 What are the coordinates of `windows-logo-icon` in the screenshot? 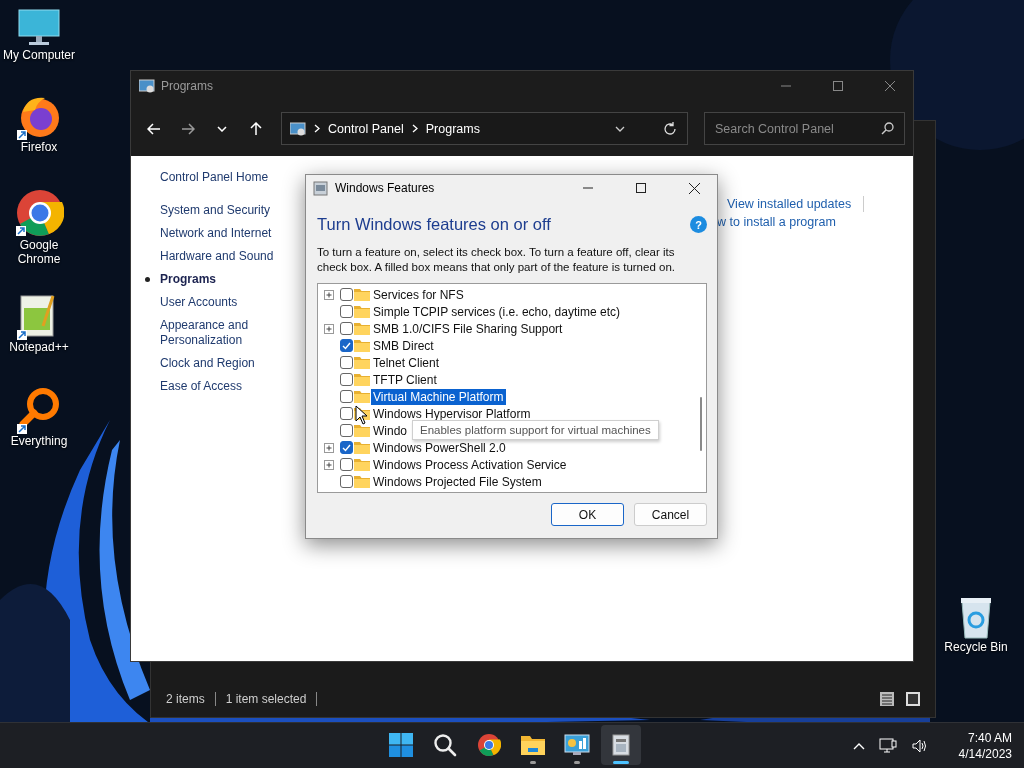 It's located at (401, 745).